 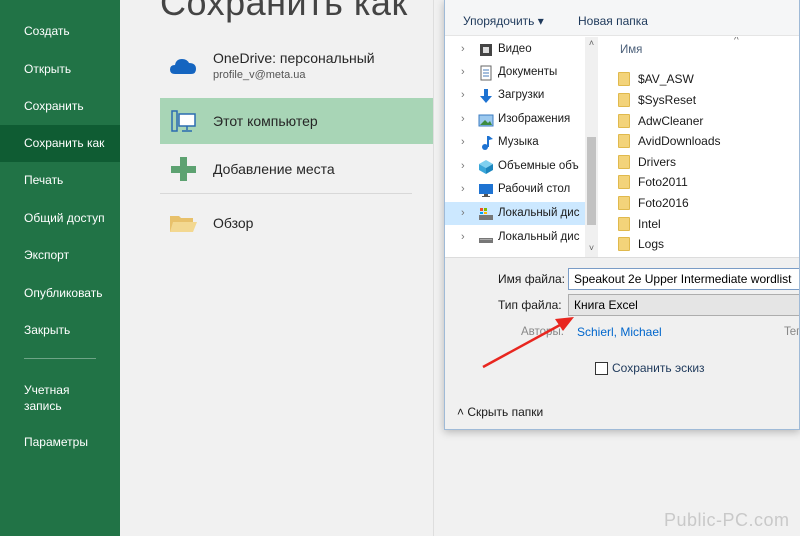 I want to click on nav-account: Учетная запись, so click(x=45, y=398).